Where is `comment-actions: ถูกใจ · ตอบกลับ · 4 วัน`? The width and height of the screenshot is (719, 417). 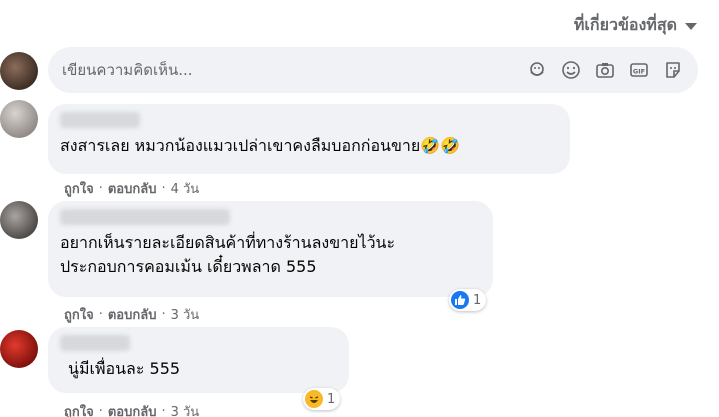
comment-actions: ถูกใจ · ตอบกลับ · 4 วัน is located at coordinates (131, 188).